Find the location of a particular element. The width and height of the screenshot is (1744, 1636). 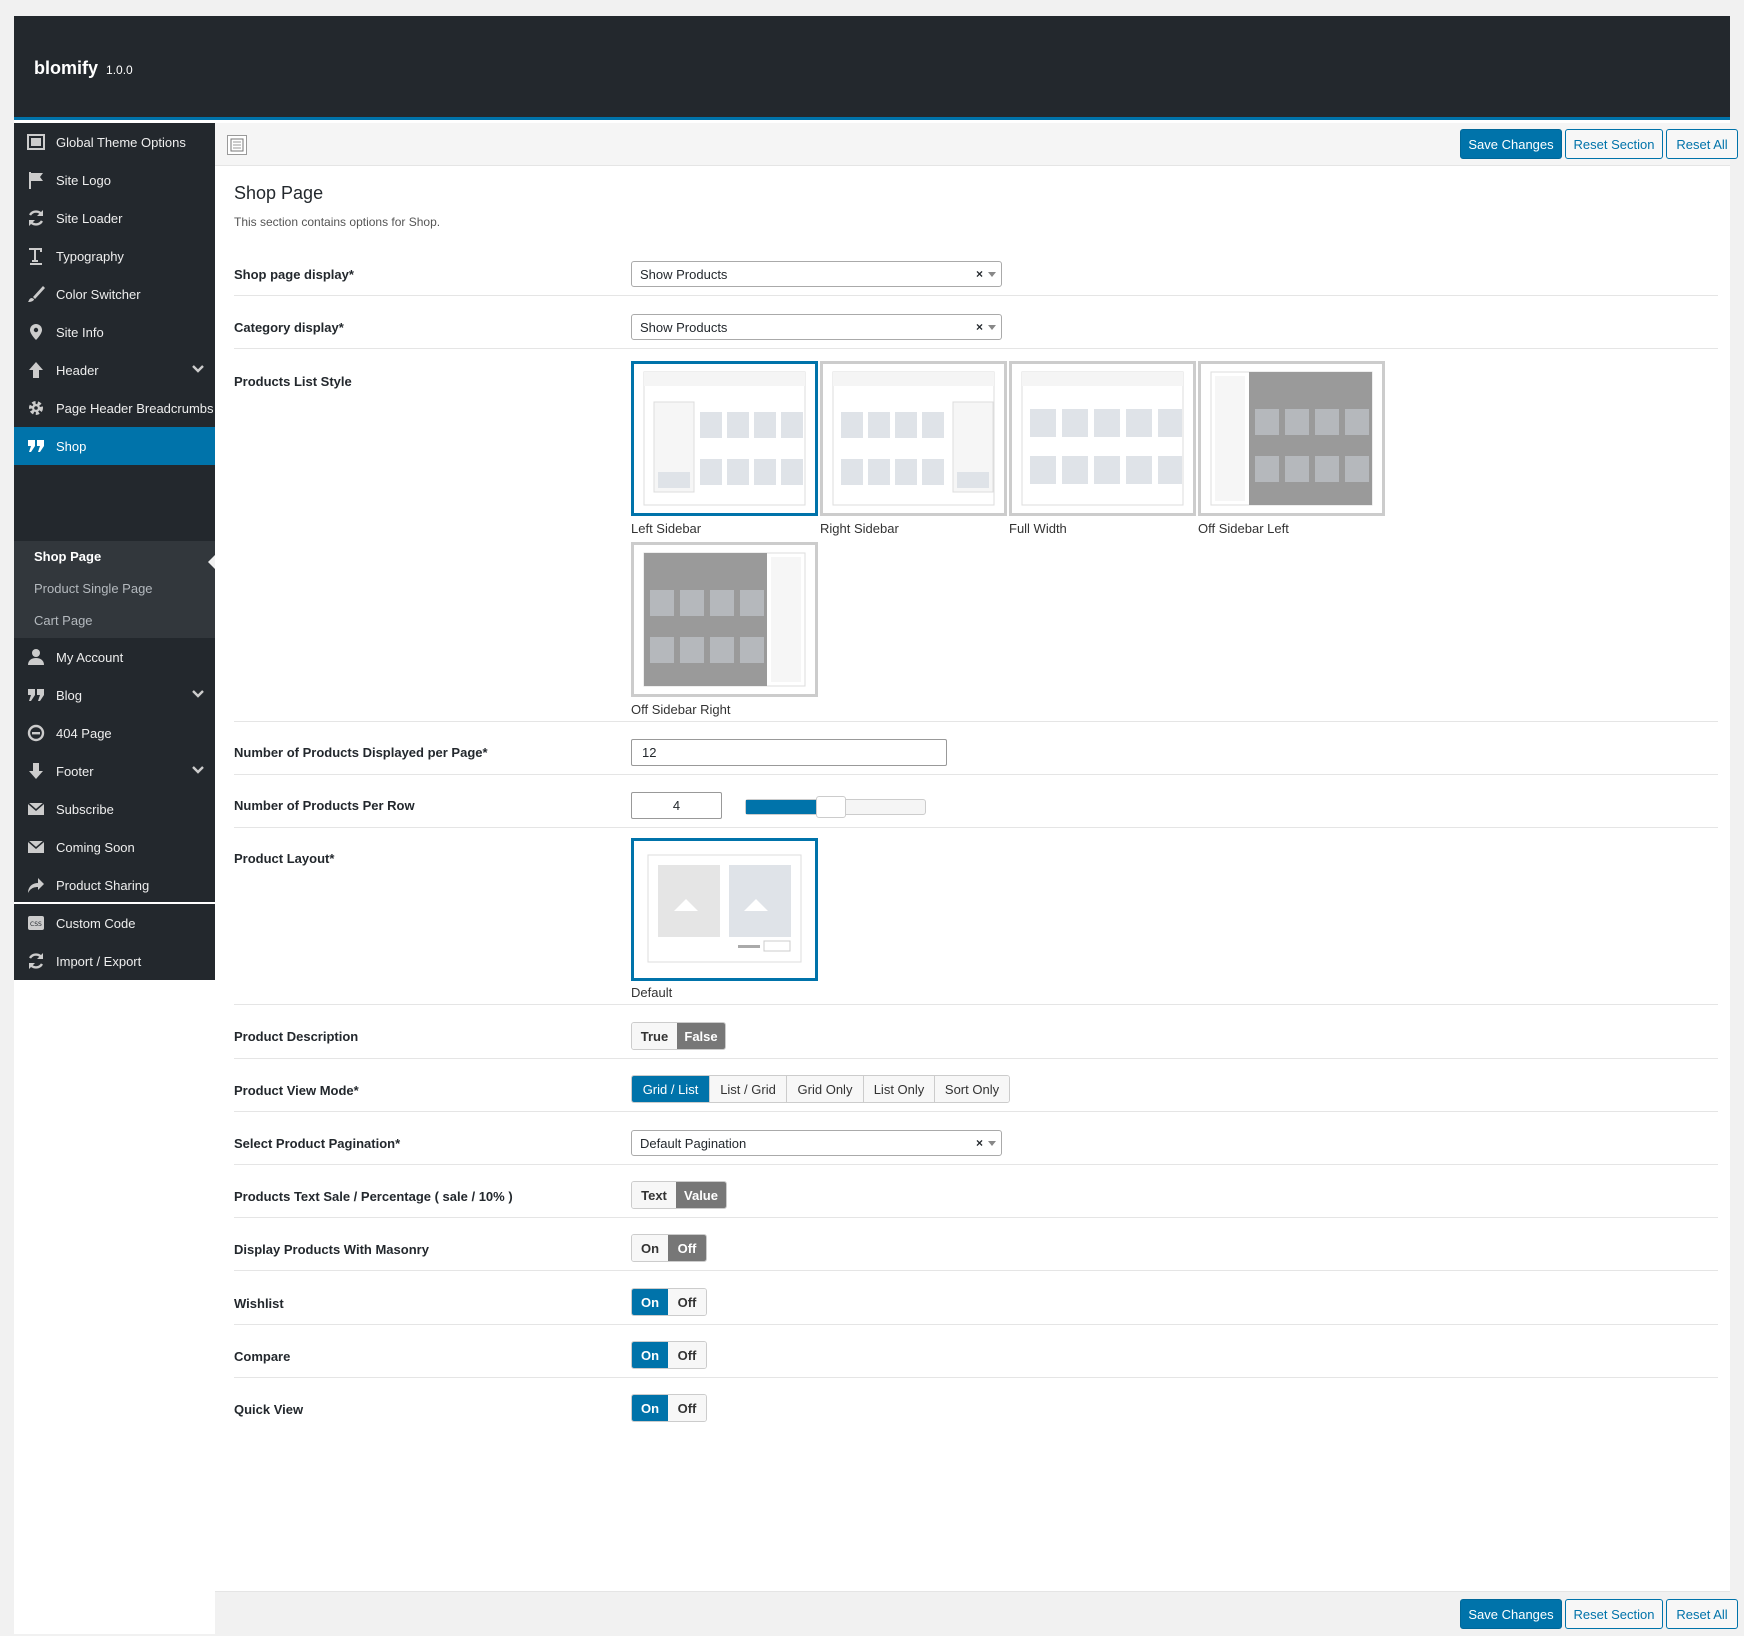

sidebar-item-404-page: 404 Page is located at coordinates (114, 733).